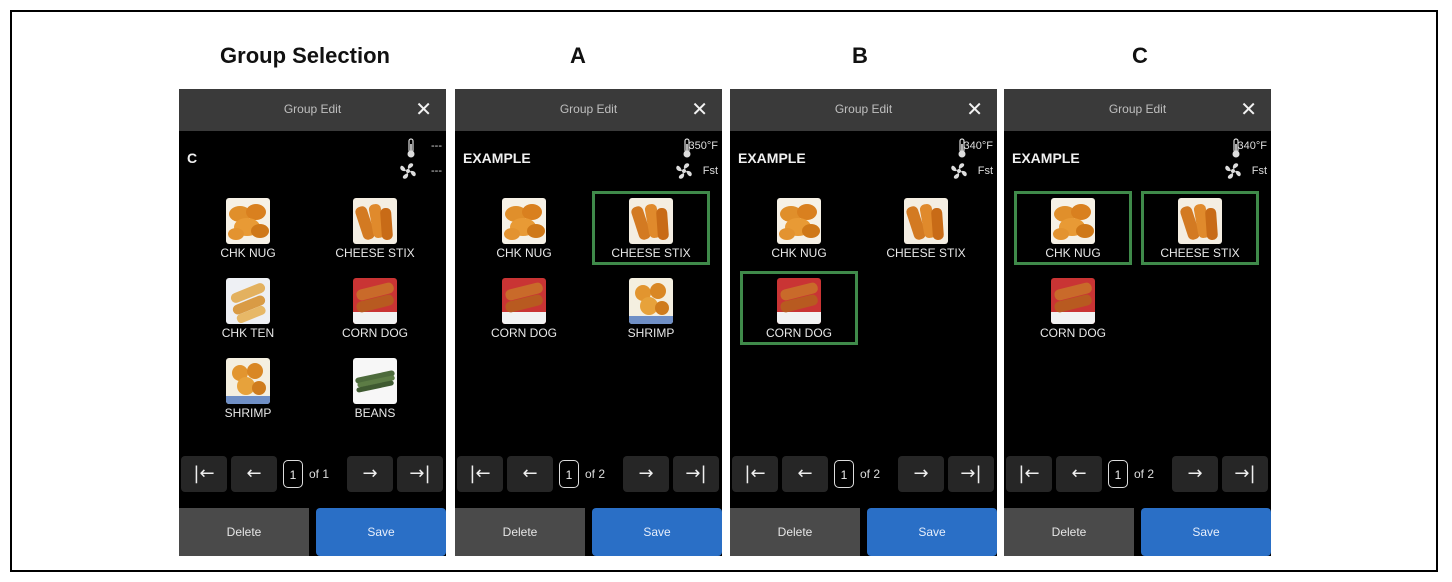  I want to click on product-tile: CHK TEN, so click(248, 308).